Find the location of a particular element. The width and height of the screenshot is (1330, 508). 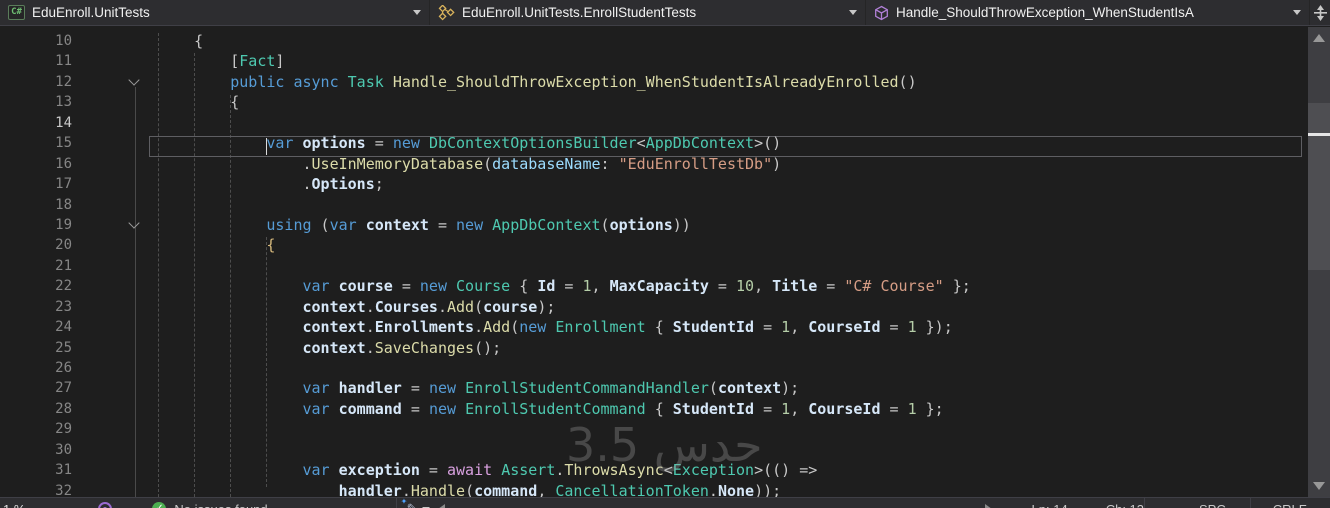

line-number: 28 is located at coordinates (38, 409).